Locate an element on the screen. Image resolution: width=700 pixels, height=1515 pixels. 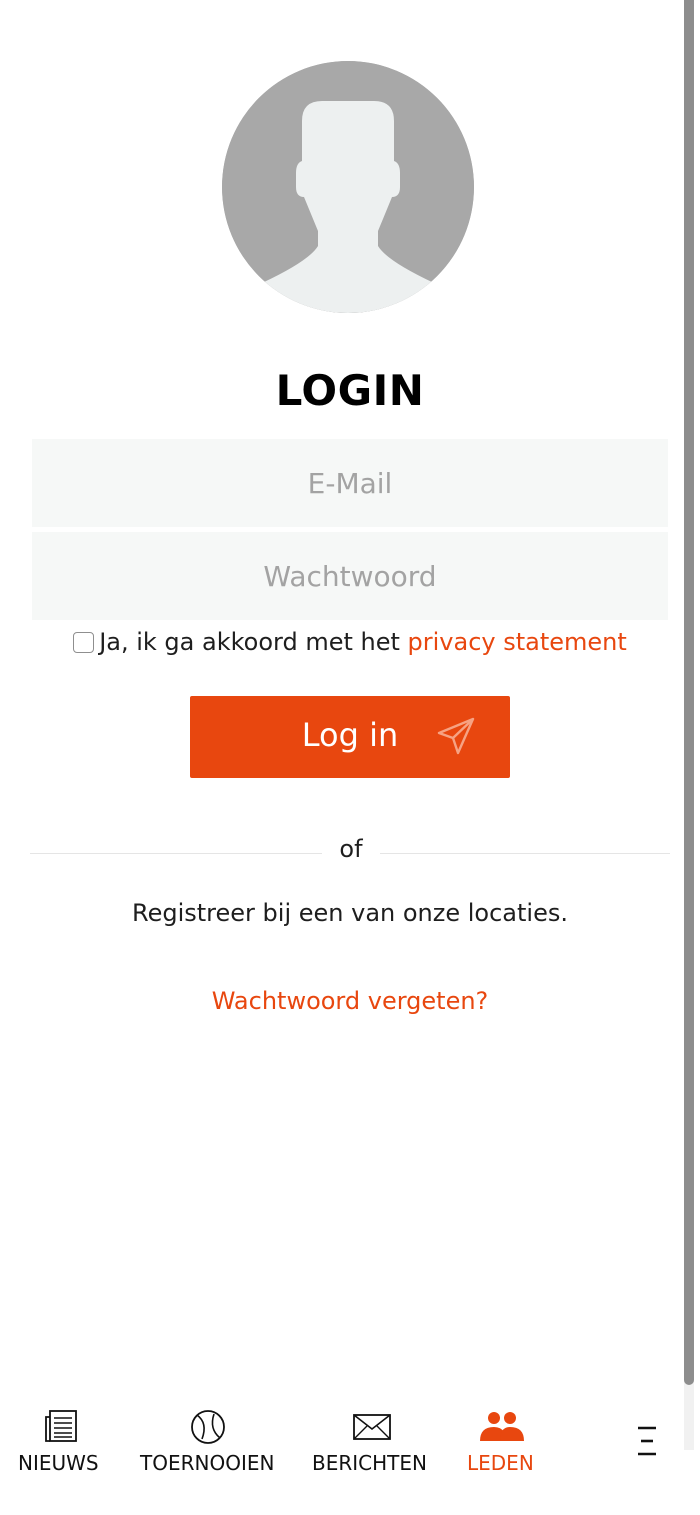
or-separator: of is located at coordinates (351, 849).